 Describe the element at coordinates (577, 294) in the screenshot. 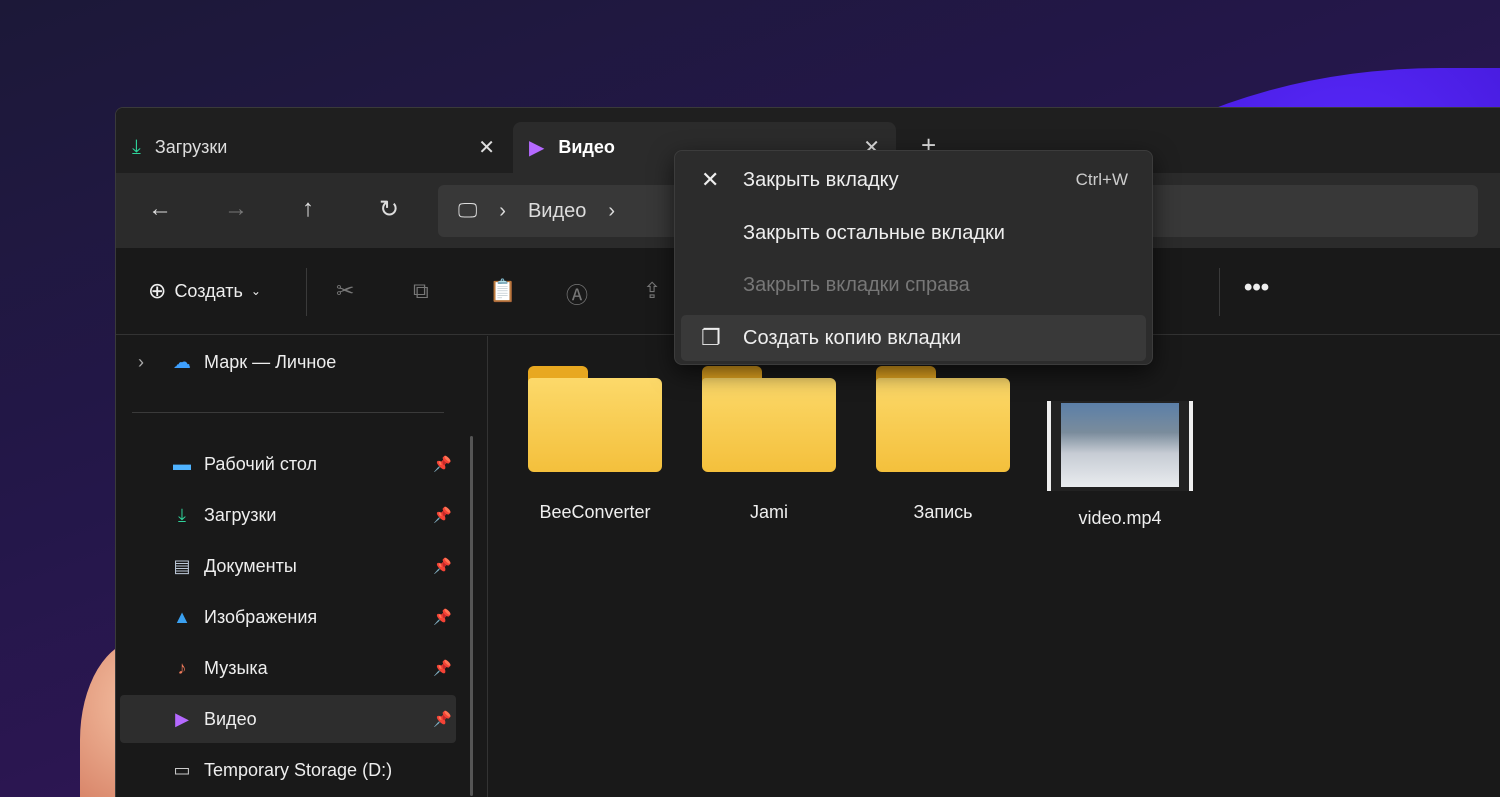

I see `rename-icon: Ⓐ` at that location.